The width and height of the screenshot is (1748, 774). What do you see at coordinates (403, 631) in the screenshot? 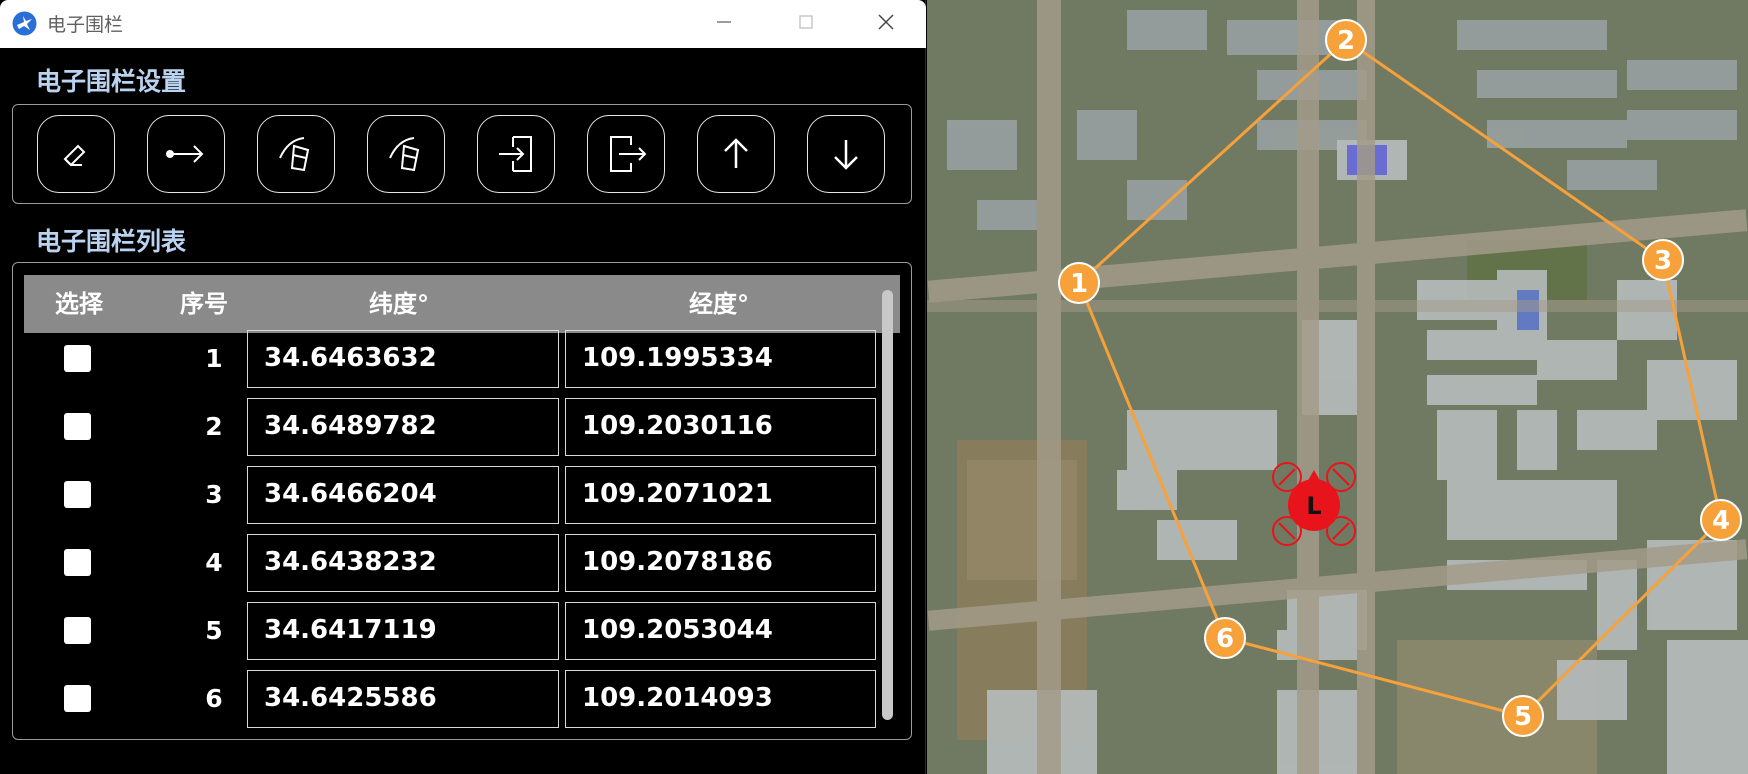
I see `latitude-input: 34.6417119` at bounding box center [403, 631].